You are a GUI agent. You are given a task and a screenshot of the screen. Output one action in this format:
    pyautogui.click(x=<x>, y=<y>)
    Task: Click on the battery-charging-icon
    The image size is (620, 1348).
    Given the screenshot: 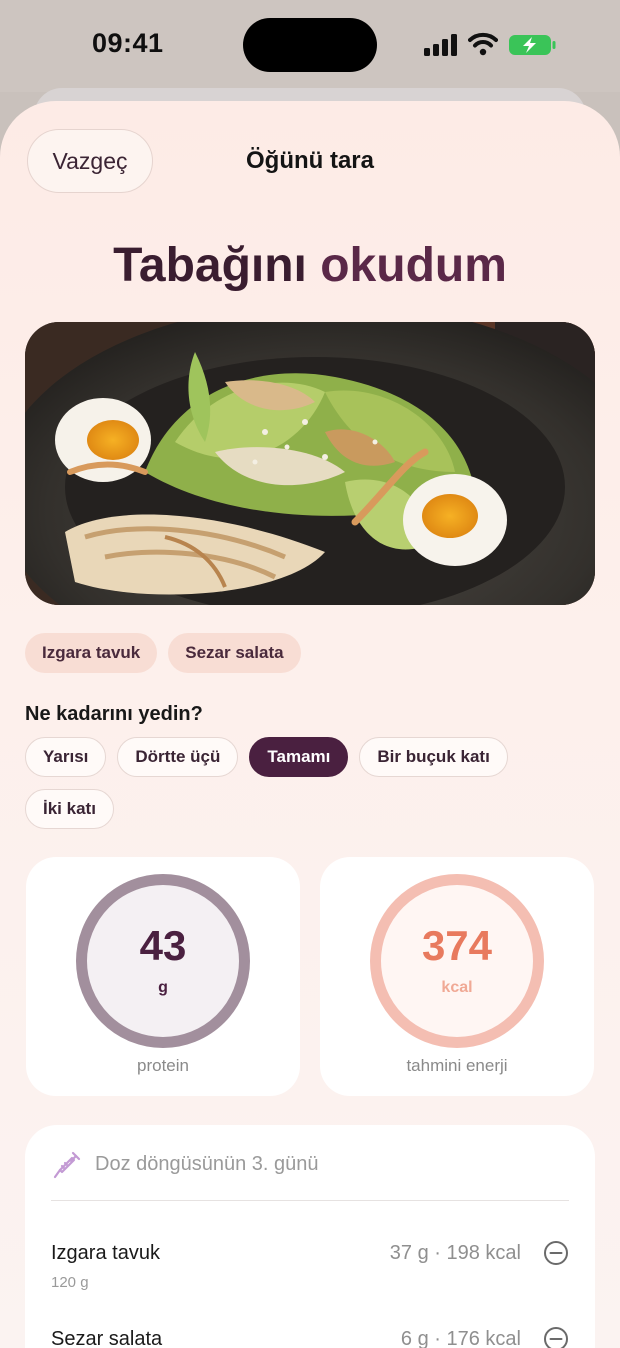 What is the action you would take?
    pyautogui.click(x=532, y=45)
    